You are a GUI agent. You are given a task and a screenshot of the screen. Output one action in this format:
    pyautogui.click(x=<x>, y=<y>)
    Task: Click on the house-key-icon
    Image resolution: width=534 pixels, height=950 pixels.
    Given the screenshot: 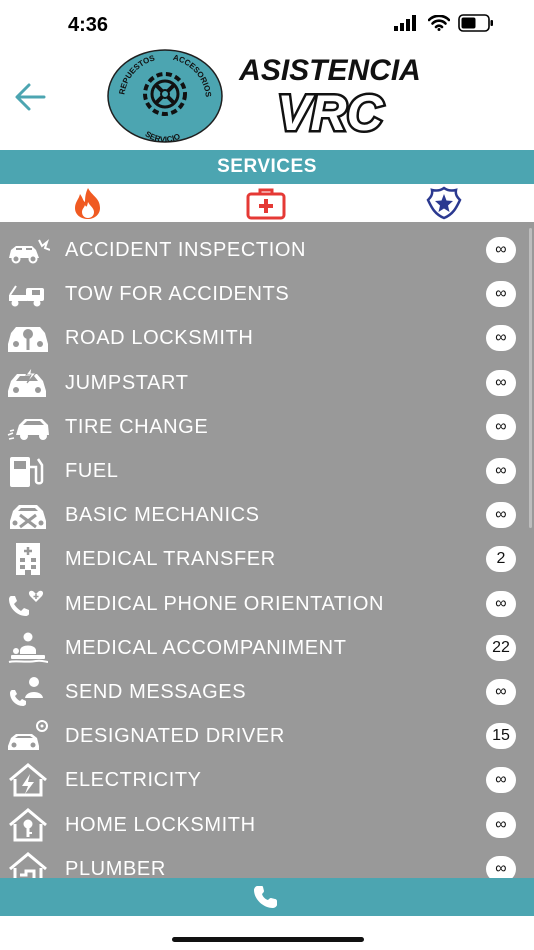 What is the action you would take?
    pyautogui.click(x=28, y=824)
    